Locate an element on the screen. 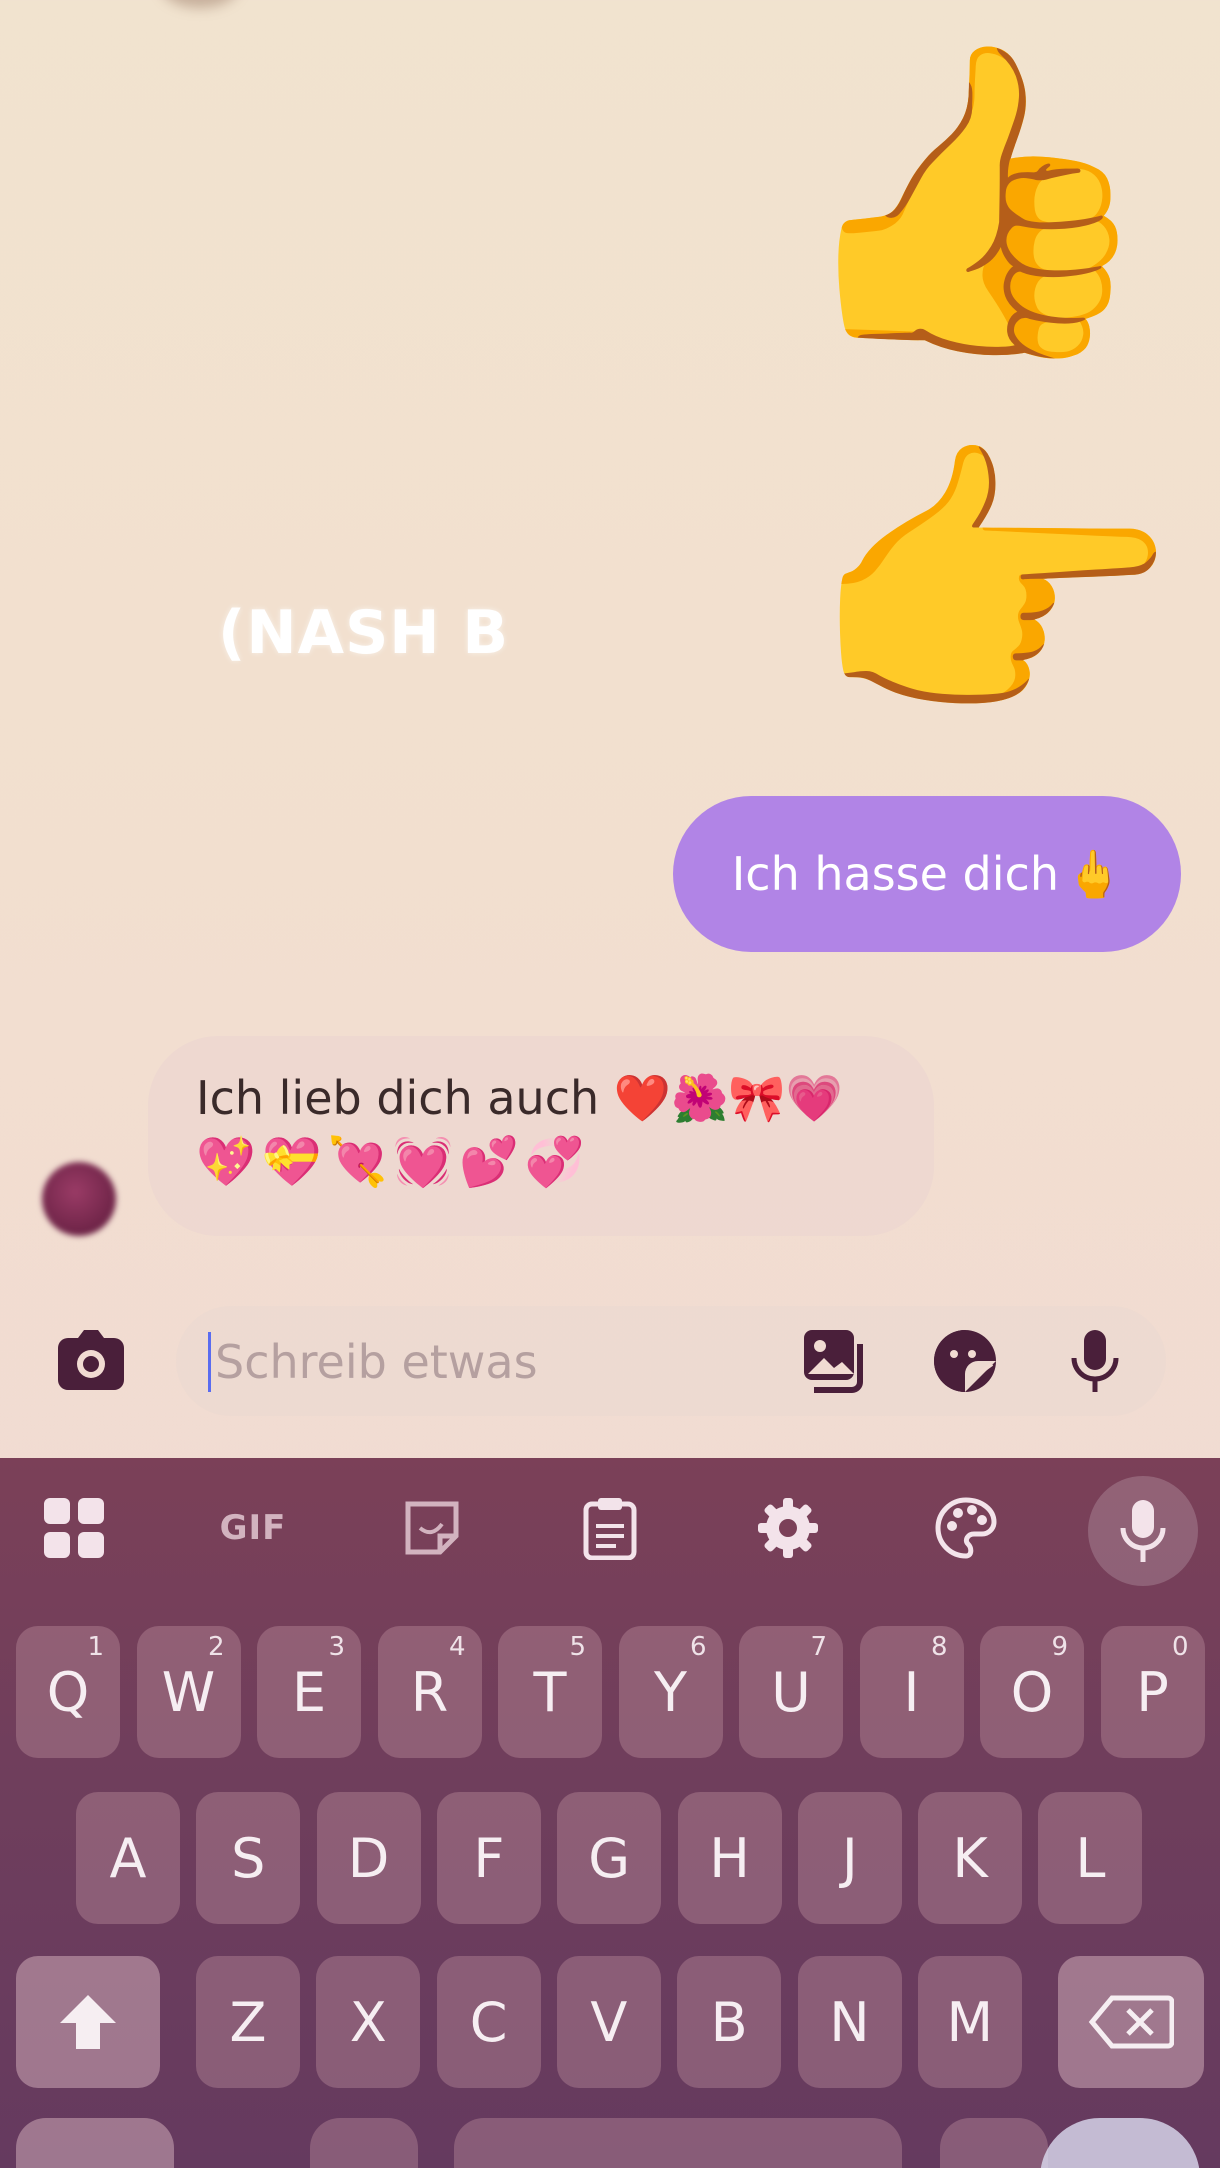  kb-clipboard-button is located at coordinates (610, 1528).